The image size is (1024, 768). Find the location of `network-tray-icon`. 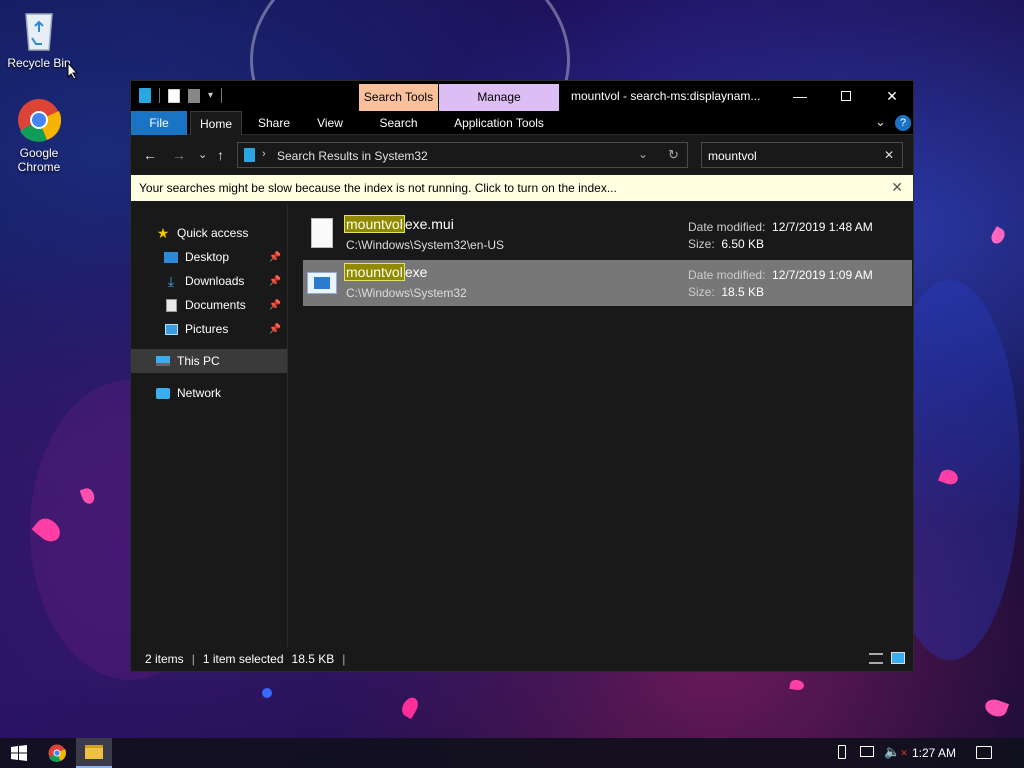

network-tray-icon is located at coordinates (867, 751).